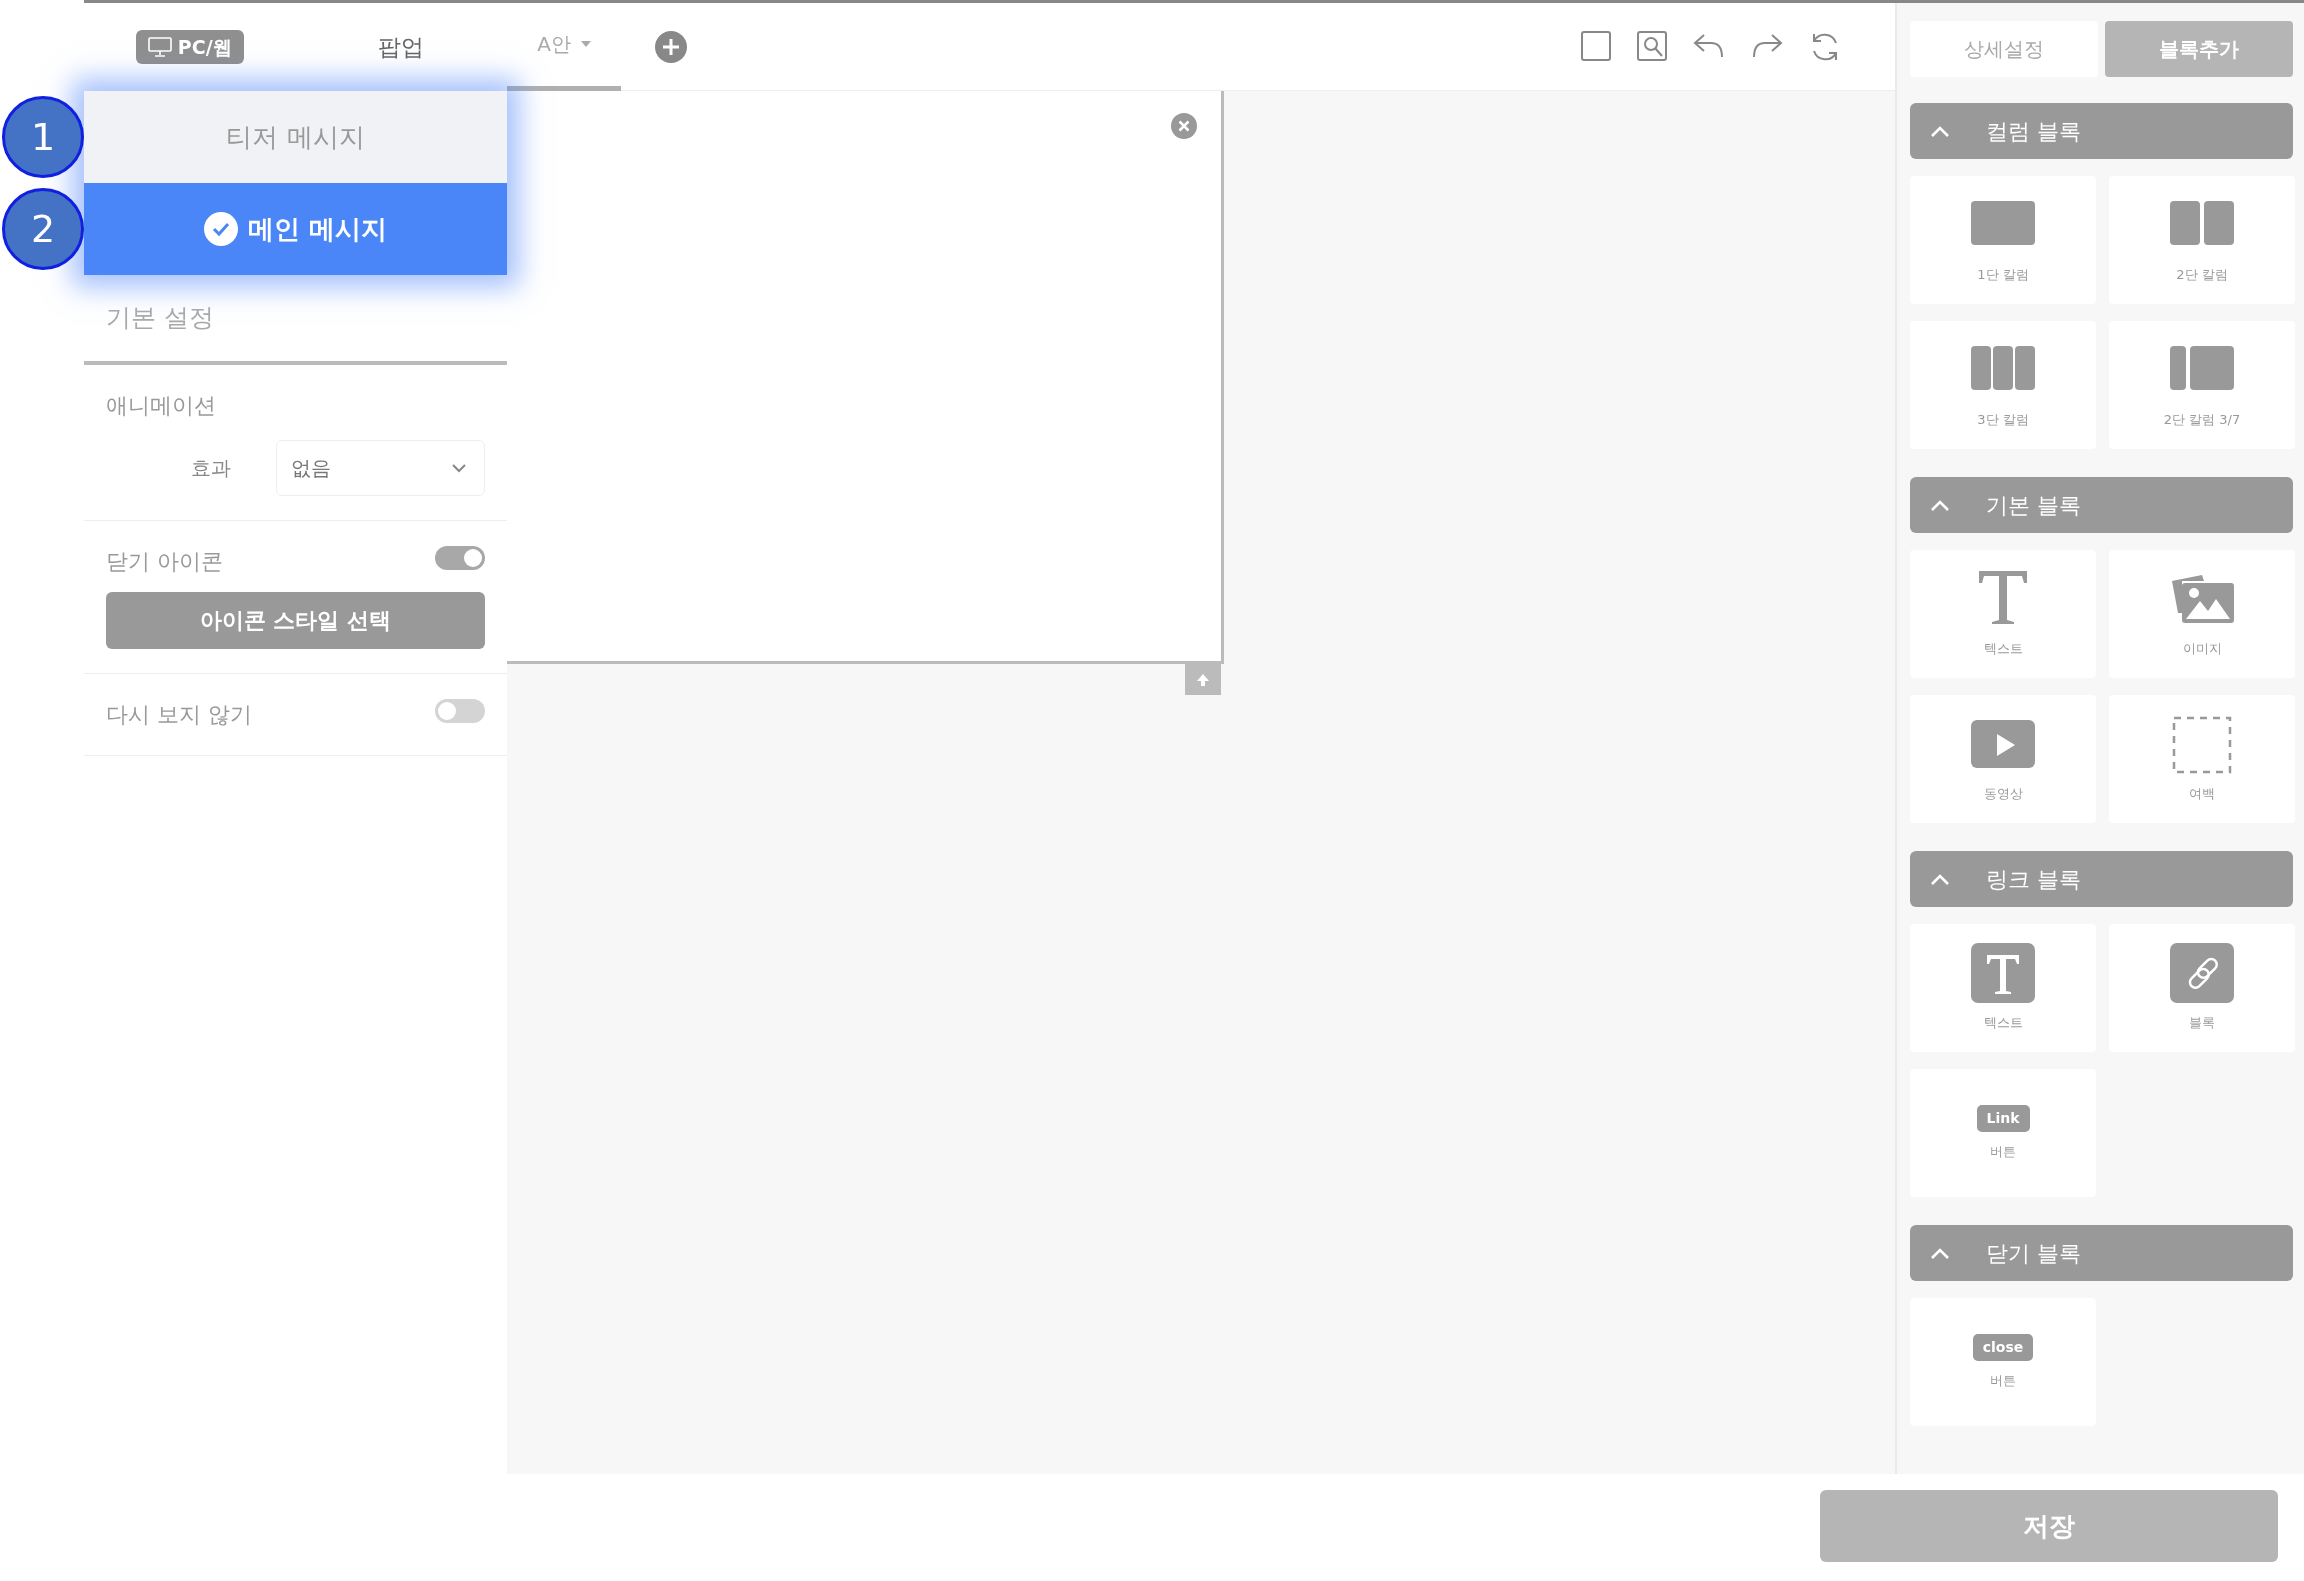  What do you see at coordinates (2101, 879) in the screenshot?
I see `group-header: 링크 블록` at bounding box center [2101, 879].